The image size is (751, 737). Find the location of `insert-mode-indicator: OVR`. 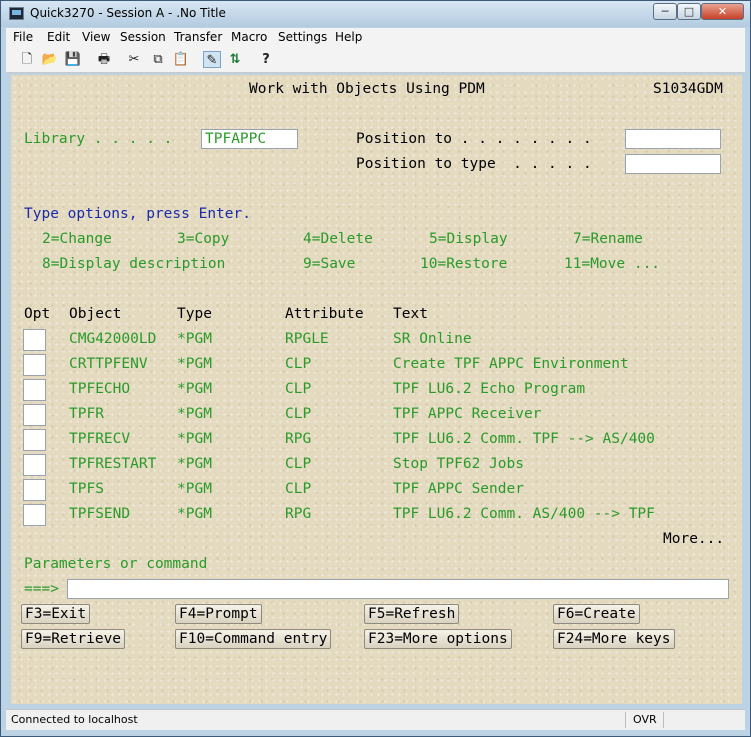

insert-mode-indicator: OVR is located at coordinates (645, 719).